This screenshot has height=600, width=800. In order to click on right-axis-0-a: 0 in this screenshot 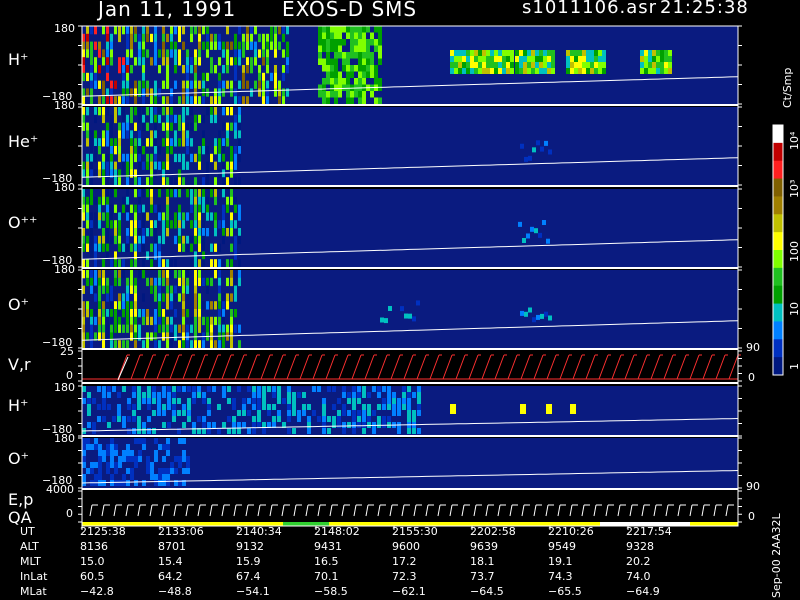, I will do `click(751, 377)`.